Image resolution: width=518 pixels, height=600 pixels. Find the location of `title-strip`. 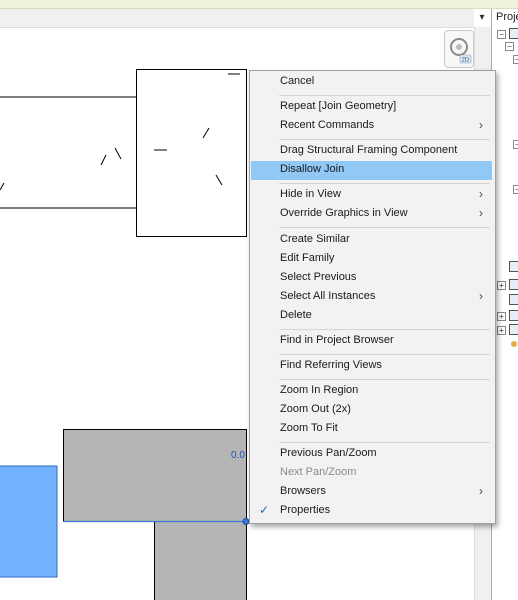

title-strip is located at coordinates (259, 4).